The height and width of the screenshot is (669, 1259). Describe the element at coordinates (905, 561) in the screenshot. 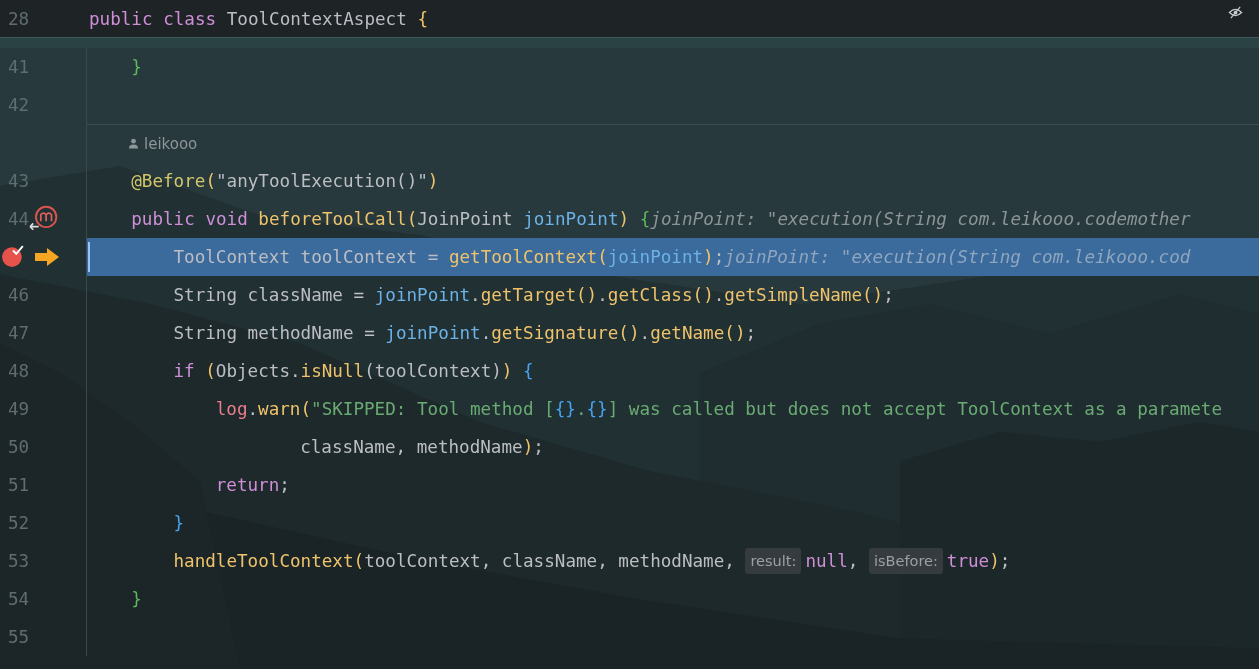

I see `parameter-hint: isBefore:` at that location.